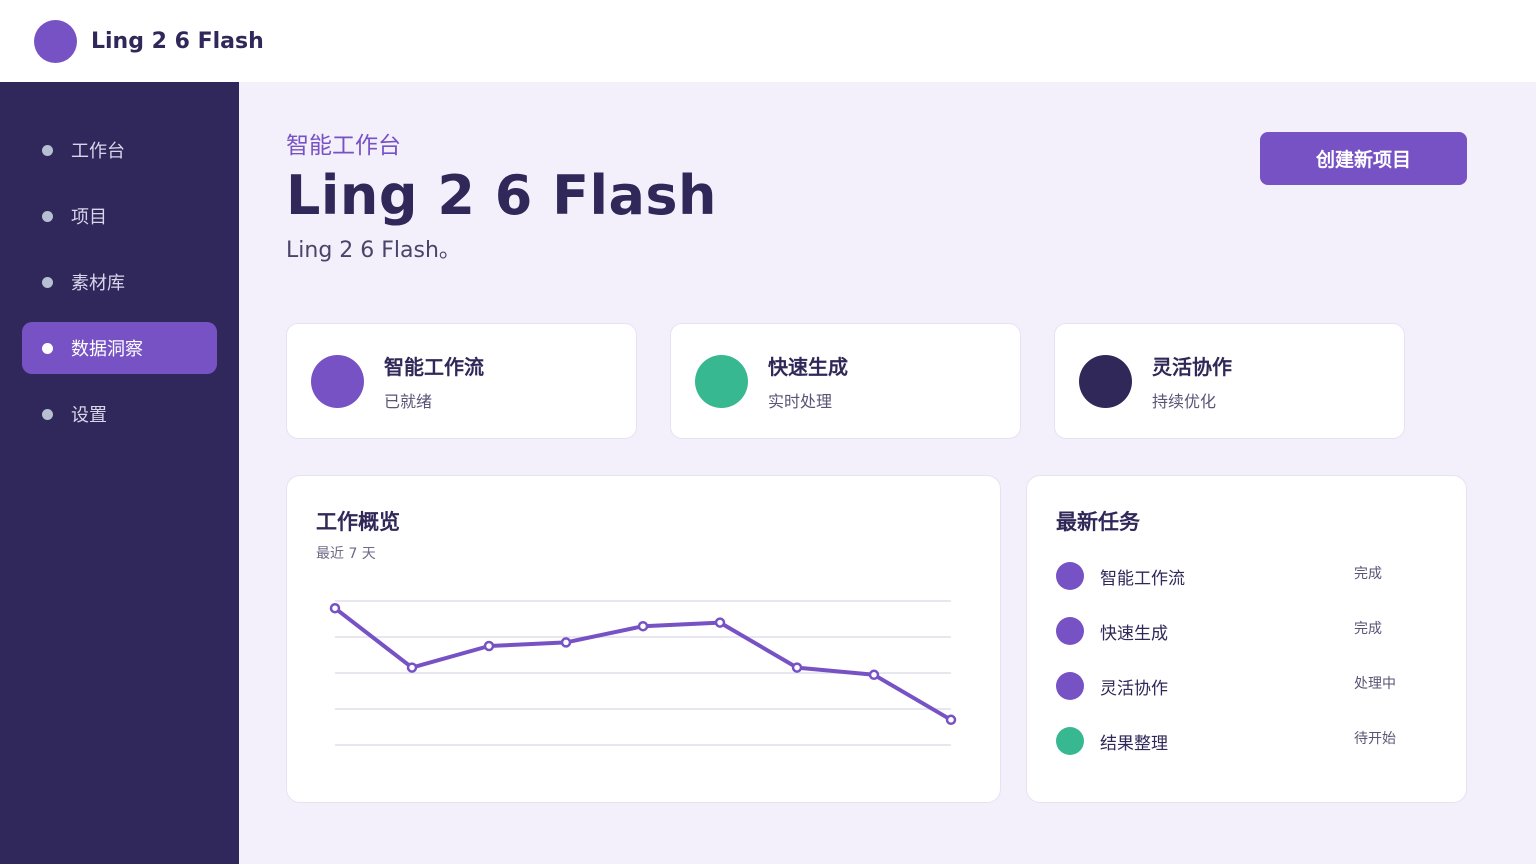  I want to click on sidebar-item-settings: 设置, so click(119, 414).